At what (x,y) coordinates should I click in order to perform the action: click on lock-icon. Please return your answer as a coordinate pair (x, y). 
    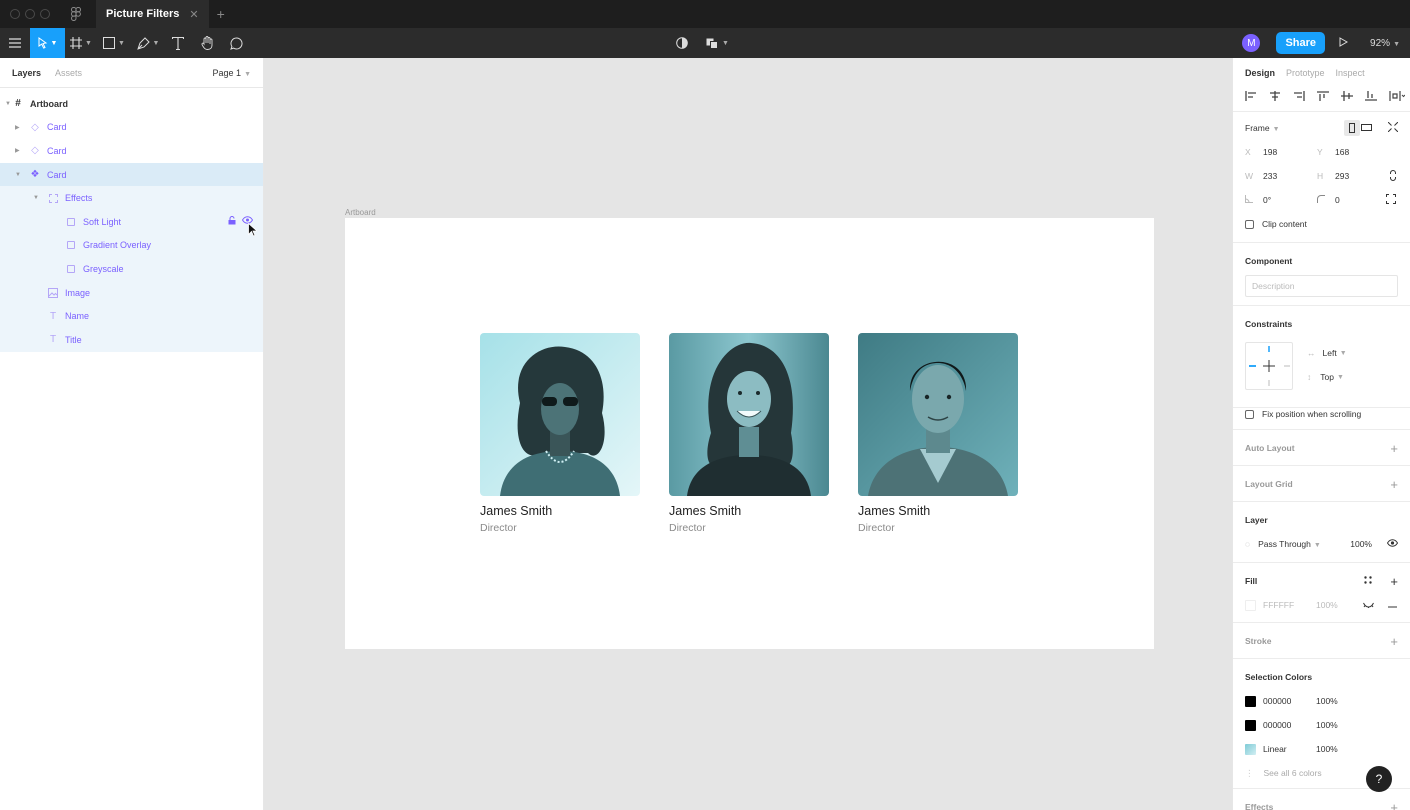
    Looking at the image, I should click on (232, 221).